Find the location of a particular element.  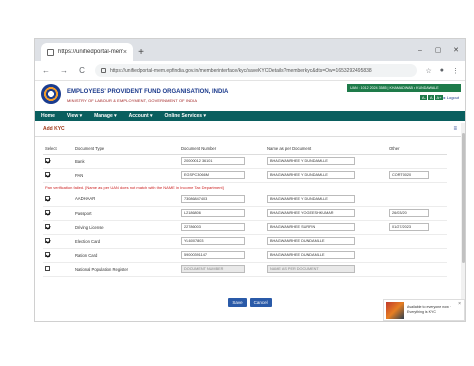

document-number-input: YL6007803 is located at coordinates (213, 241).